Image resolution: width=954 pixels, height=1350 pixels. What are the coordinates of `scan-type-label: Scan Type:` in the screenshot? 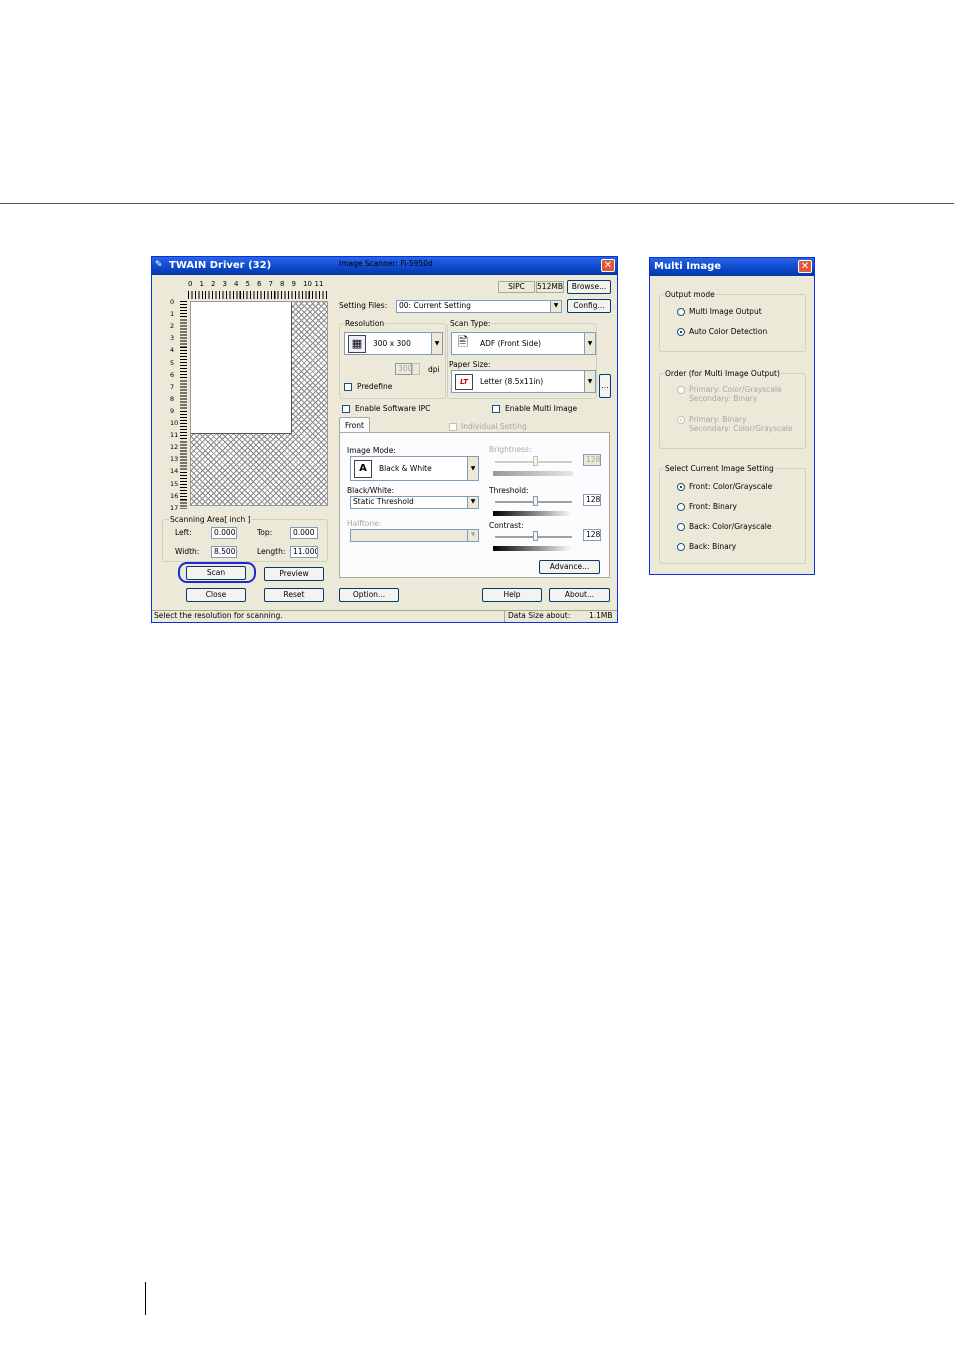 It's located at (470, 323).